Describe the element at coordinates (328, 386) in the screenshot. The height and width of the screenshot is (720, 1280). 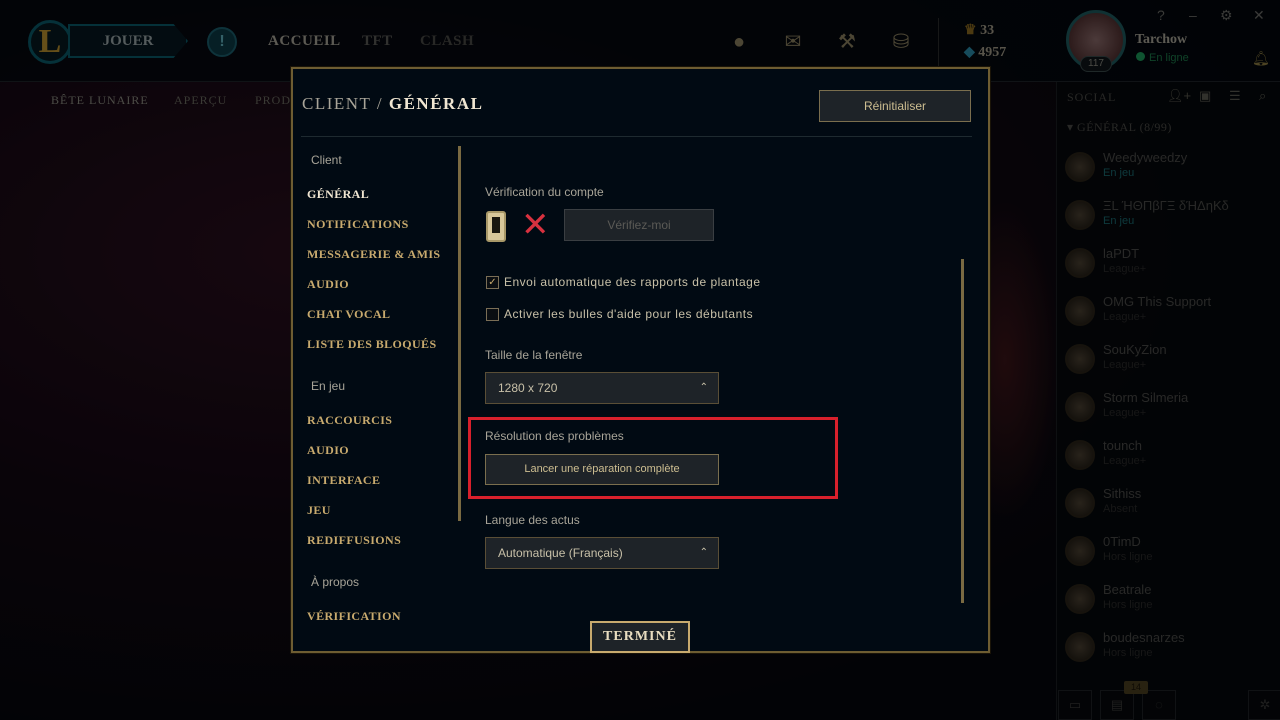
I see `section-en-jeu: En jeu` at that location.